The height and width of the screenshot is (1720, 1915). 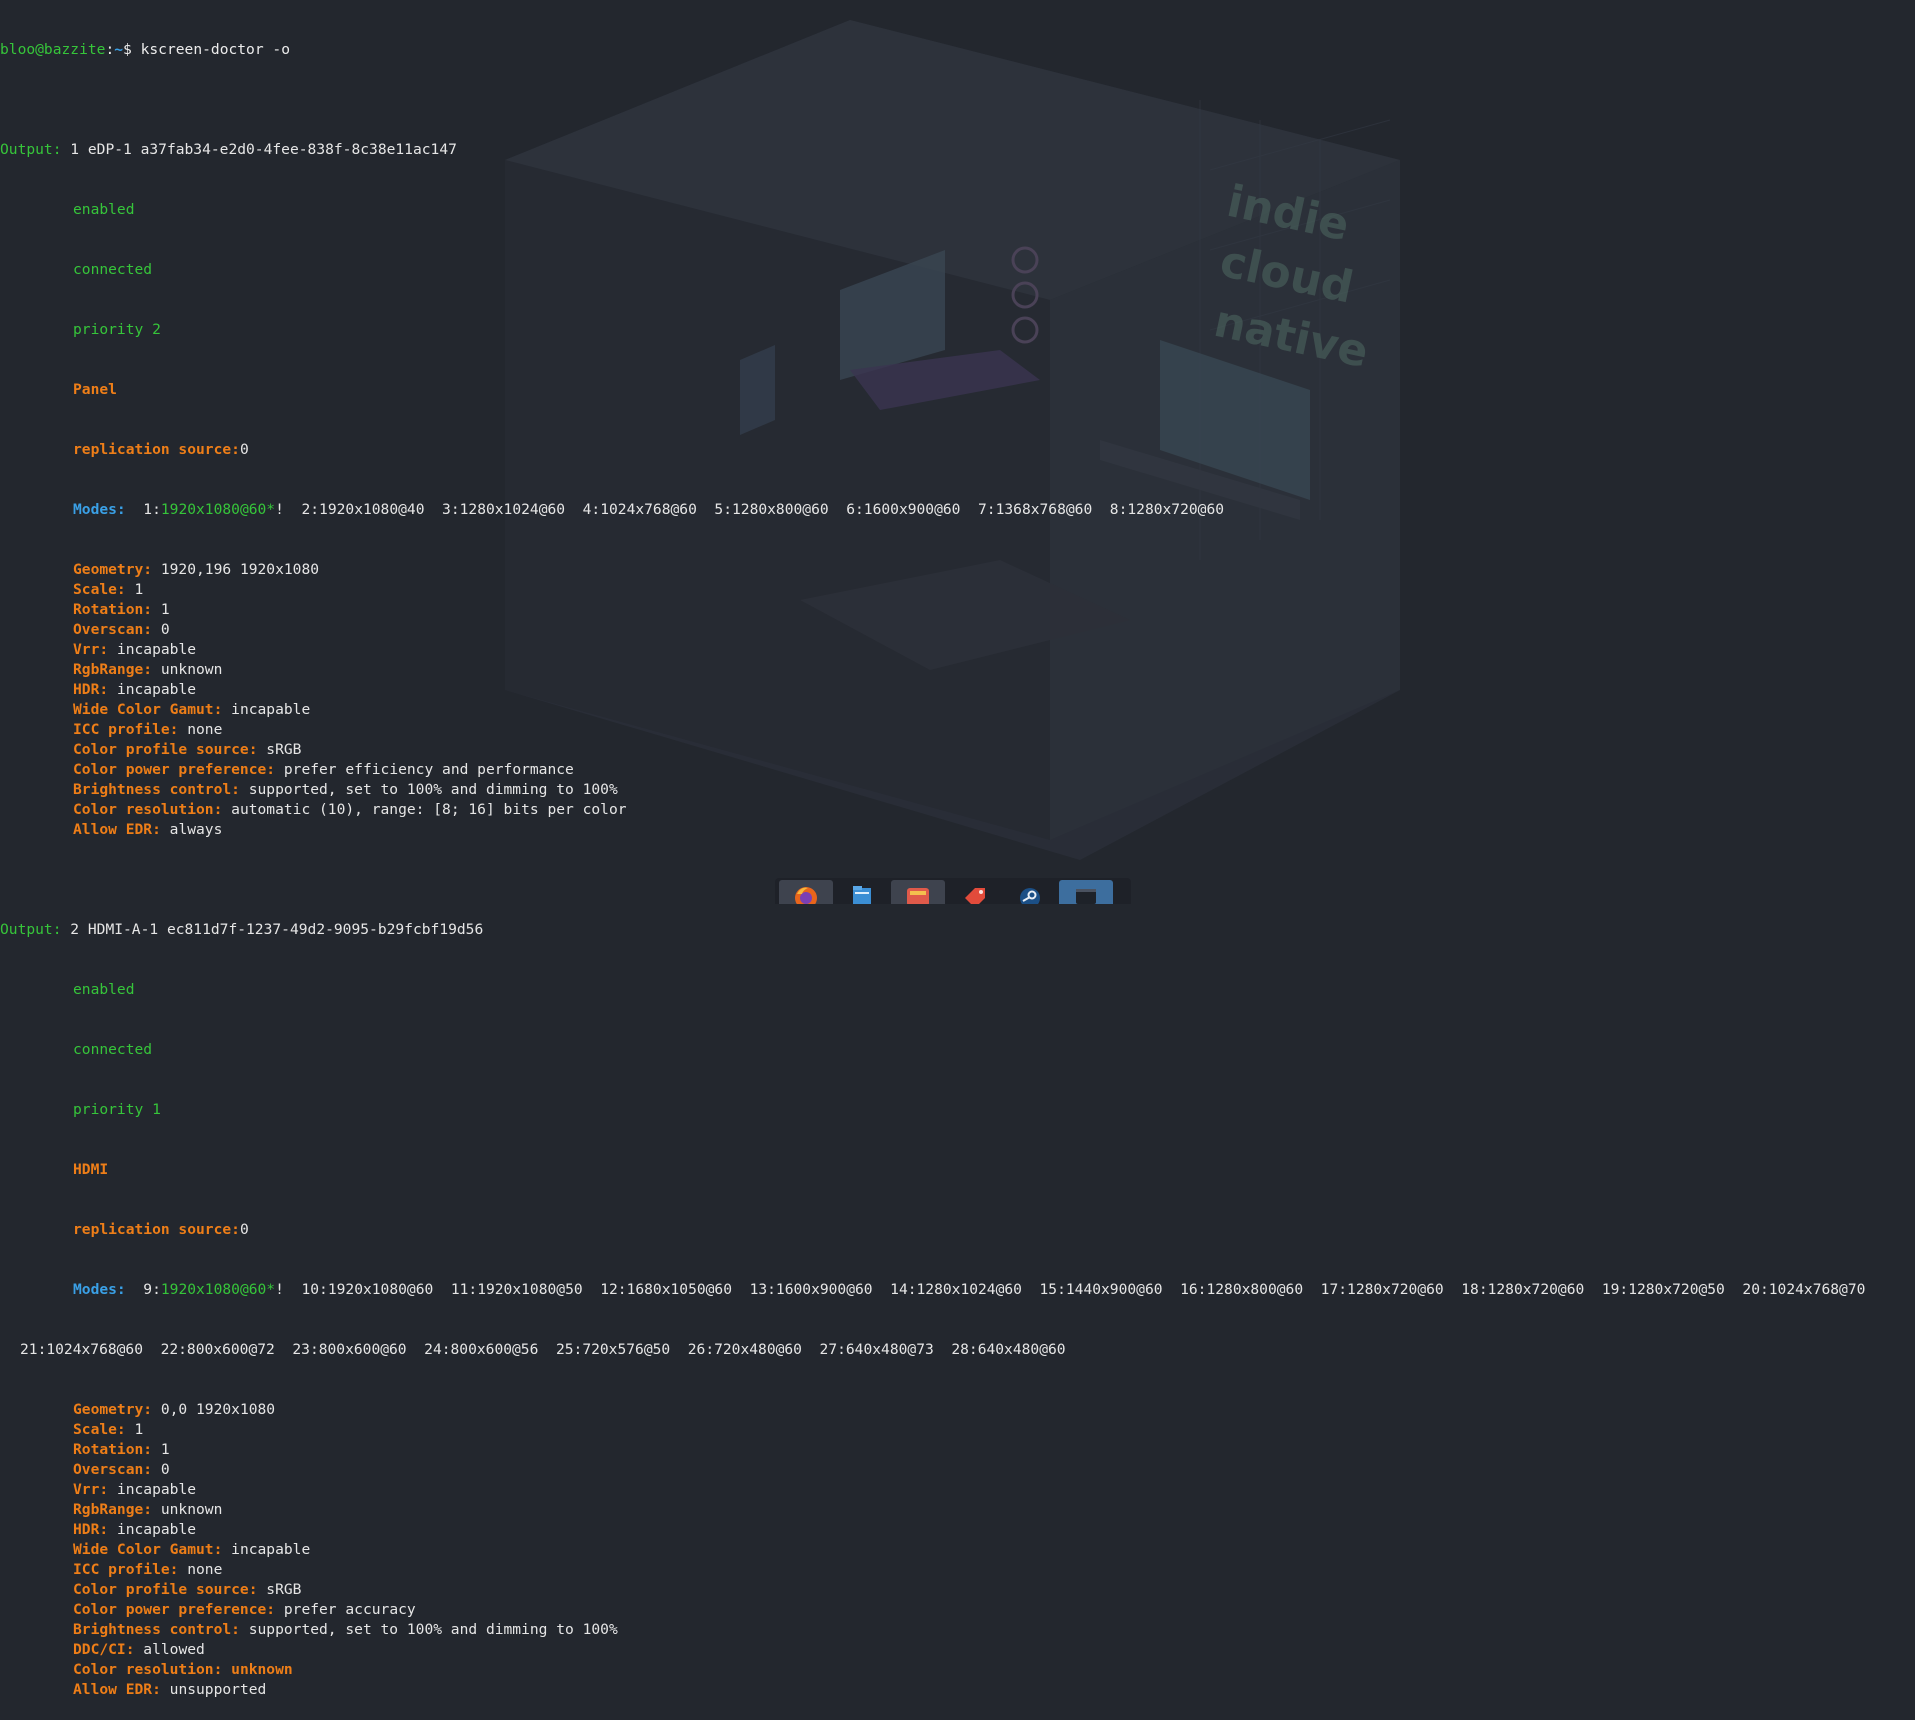 What do you see at coordinates (117, 1109) in the screenshot?
I see `output-2-priority: priority 1` at bounding box center [117, 1109].